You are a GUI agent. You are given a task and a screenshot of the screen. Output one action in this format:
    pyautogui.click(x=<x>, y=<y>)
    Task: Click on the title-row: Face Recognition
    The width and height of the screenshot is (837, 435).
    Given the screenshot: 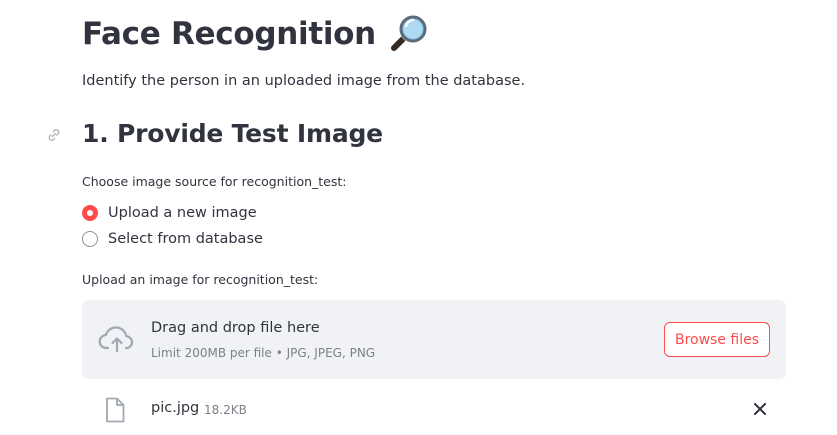 What is the action you would take?
    pyautogui.click(x=256, y=34)
    